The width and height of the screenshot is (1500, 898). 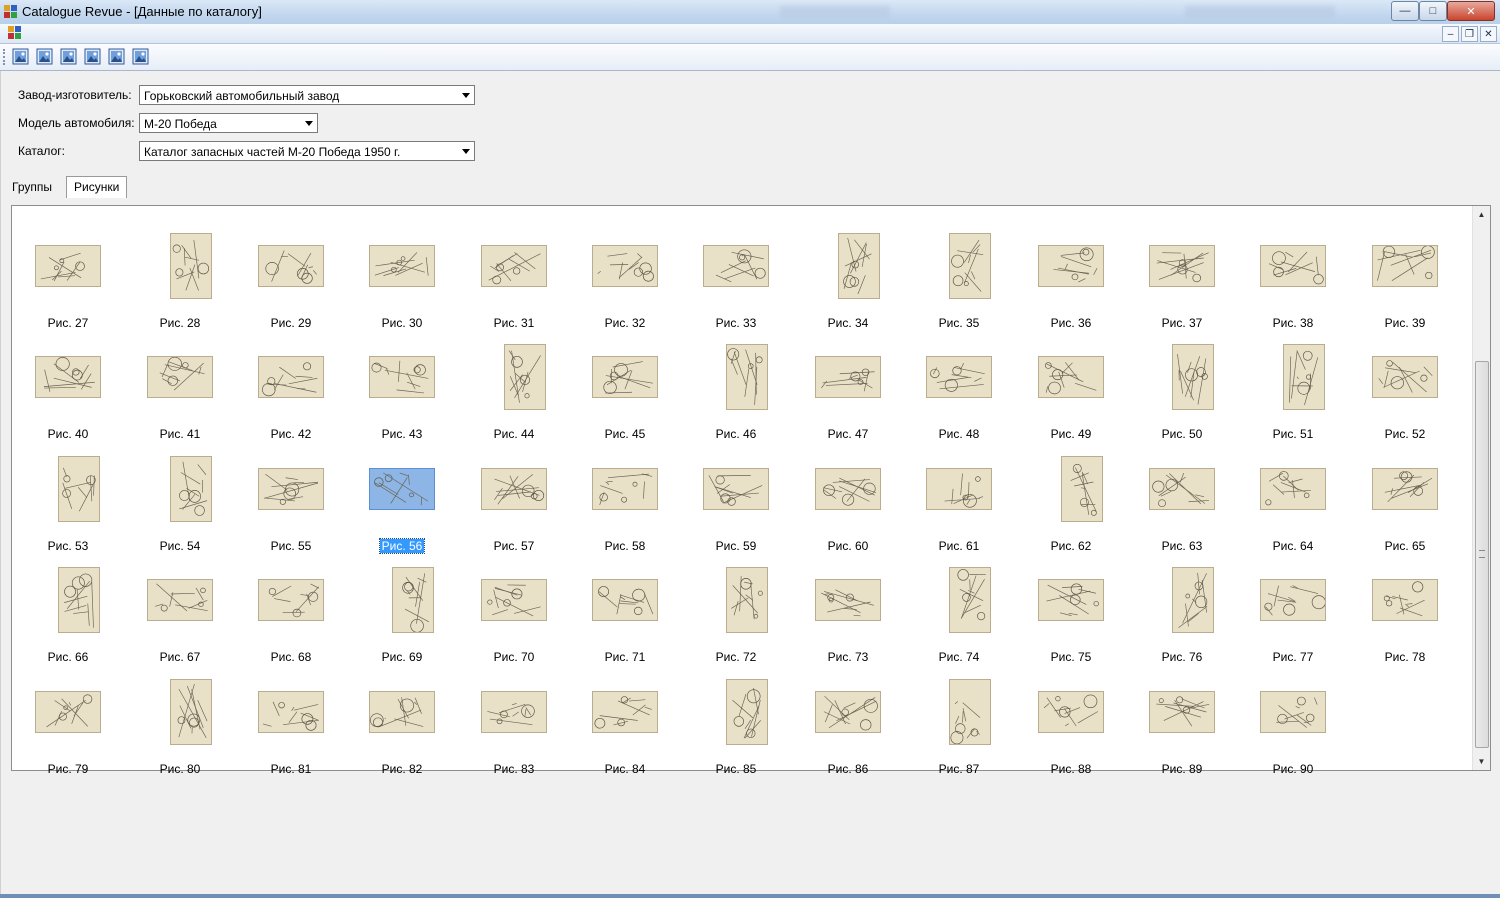 I want to click on gallery-item: Рис. 36, so click(x=1087, y=279).